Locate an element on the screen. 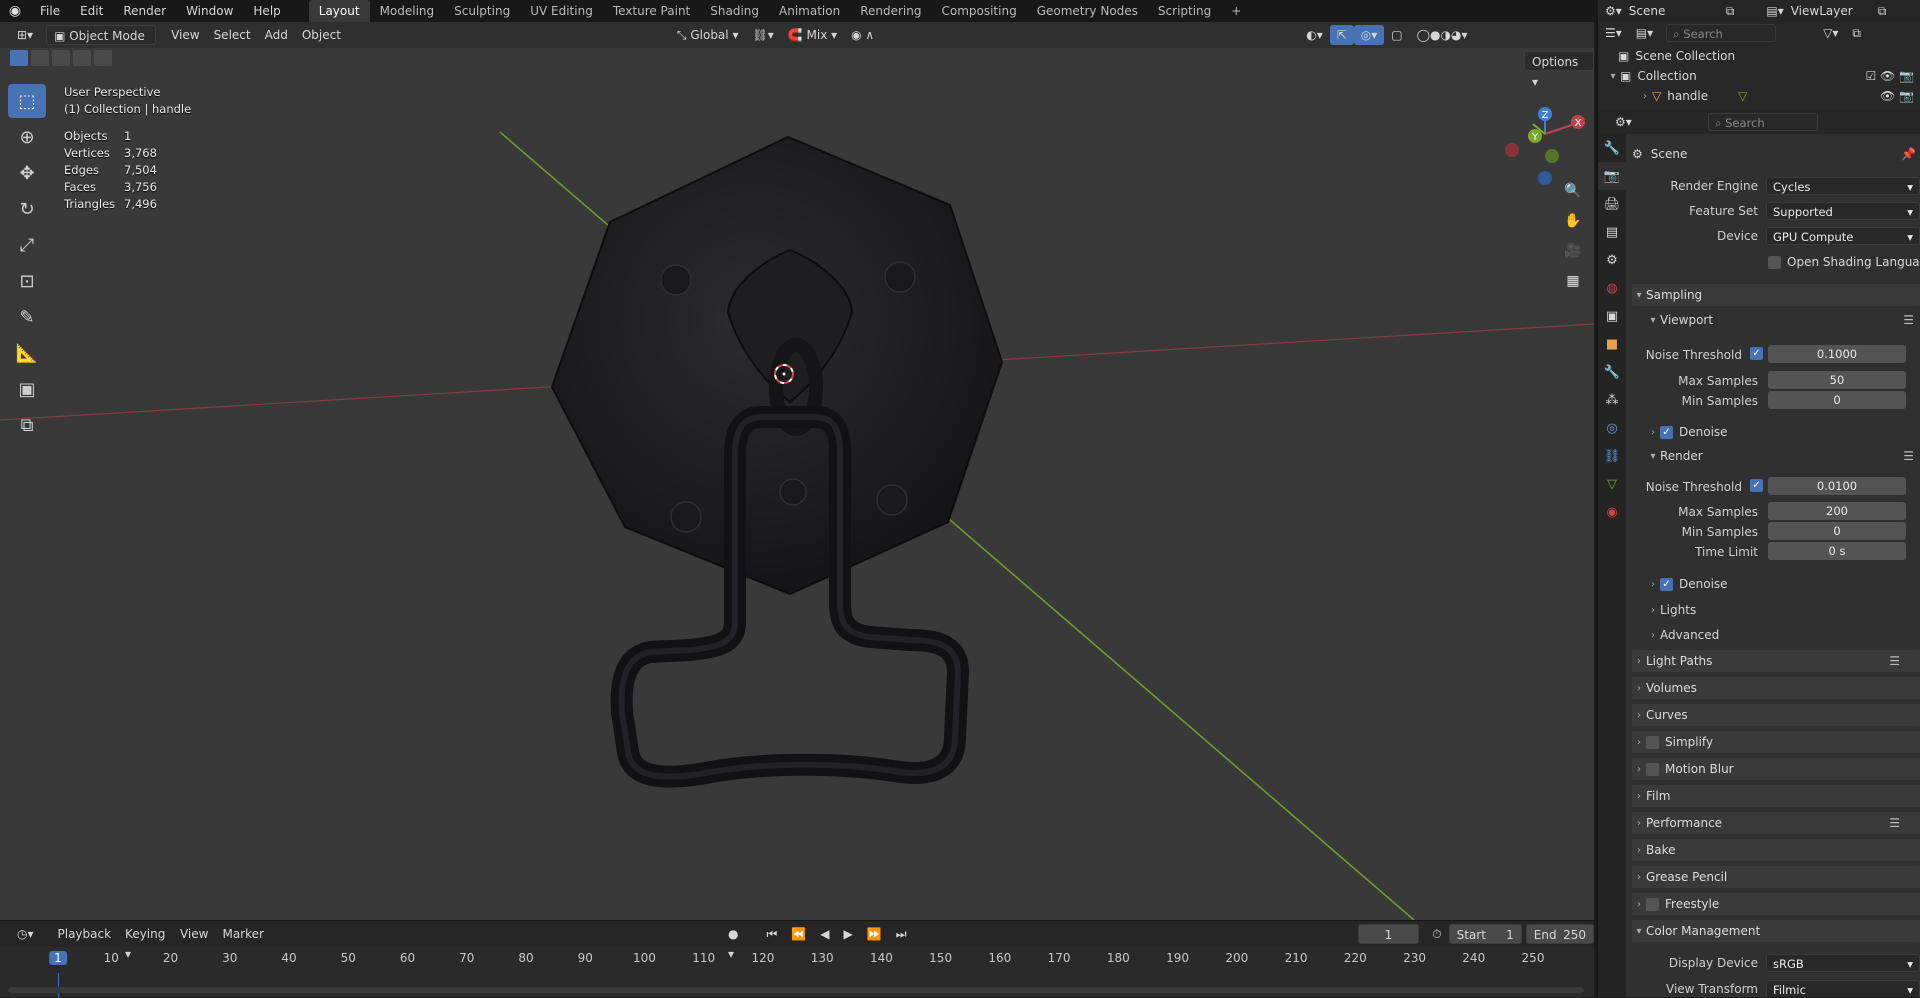  panel-film: › Film is located at coordinates (1776, 796).